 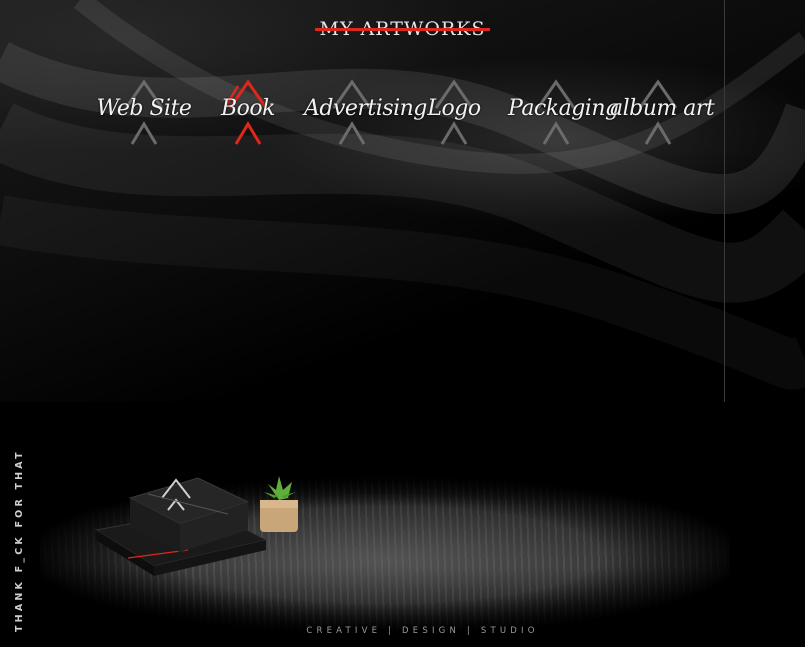 What do you see at coordinates (563, 108) in the screenshot?
I see `nav-label: Packaging` at bounding box center [563, 108].